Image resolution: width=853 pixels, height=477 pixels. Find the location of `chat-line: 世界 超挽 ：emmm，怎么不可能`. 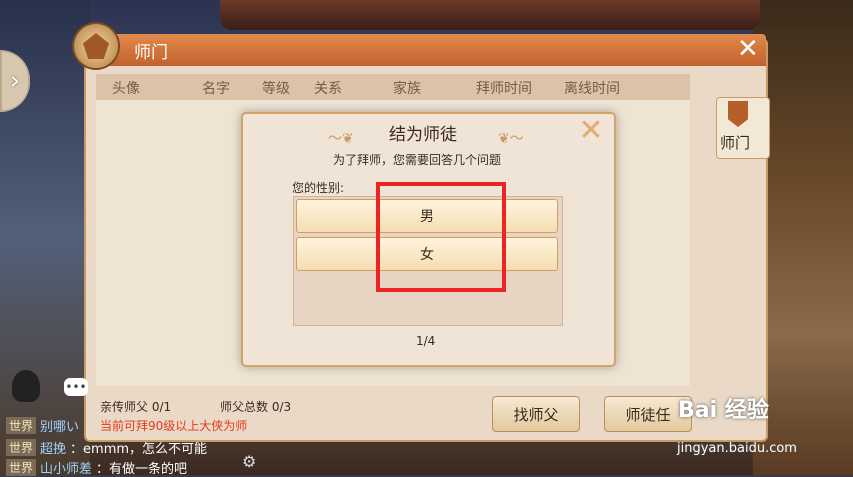

chat-line: 世界 超挽 ：emmm，怎么不可能 is located at coordinates (106, 447).